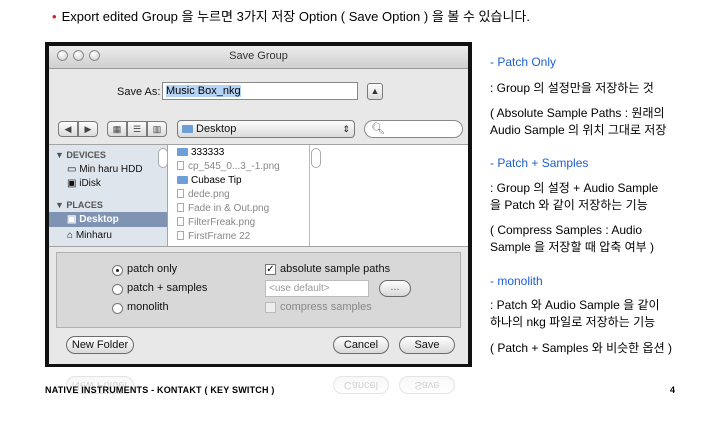 The width and height of the screenshot is (720, 445). Describe the element at coordinates (574, 188) in the screenshot. I see `note-patch-samples-line1: : Group 의 설정 + Audio Sample` at that location.